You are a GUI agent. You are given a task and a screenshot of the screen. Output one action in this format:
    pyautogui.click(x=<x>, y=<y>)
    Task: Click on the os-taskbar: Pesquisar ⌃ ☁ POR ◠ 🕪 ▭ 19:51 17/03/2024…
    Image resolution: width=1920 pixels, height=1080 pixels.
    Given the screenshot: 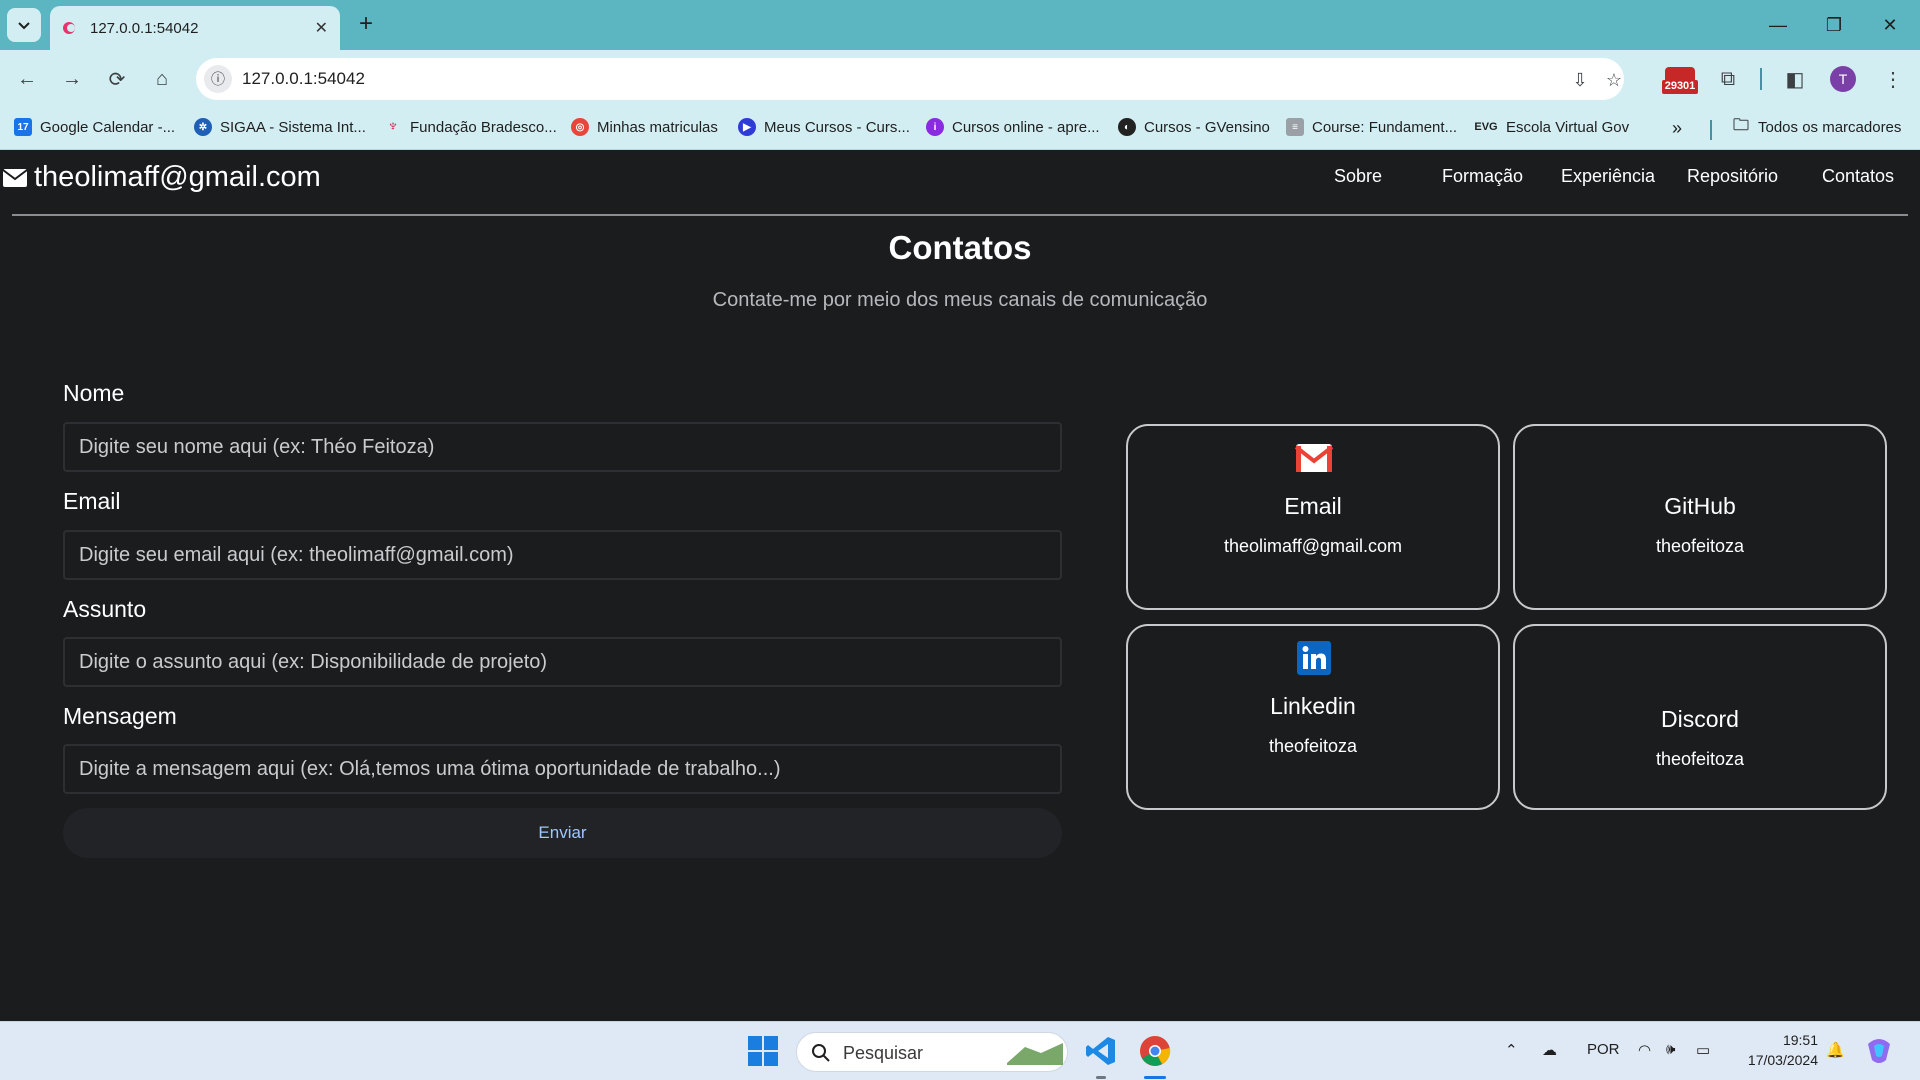 What is the action you would take?
    pyautogui.click(x=960, y=1050)
    